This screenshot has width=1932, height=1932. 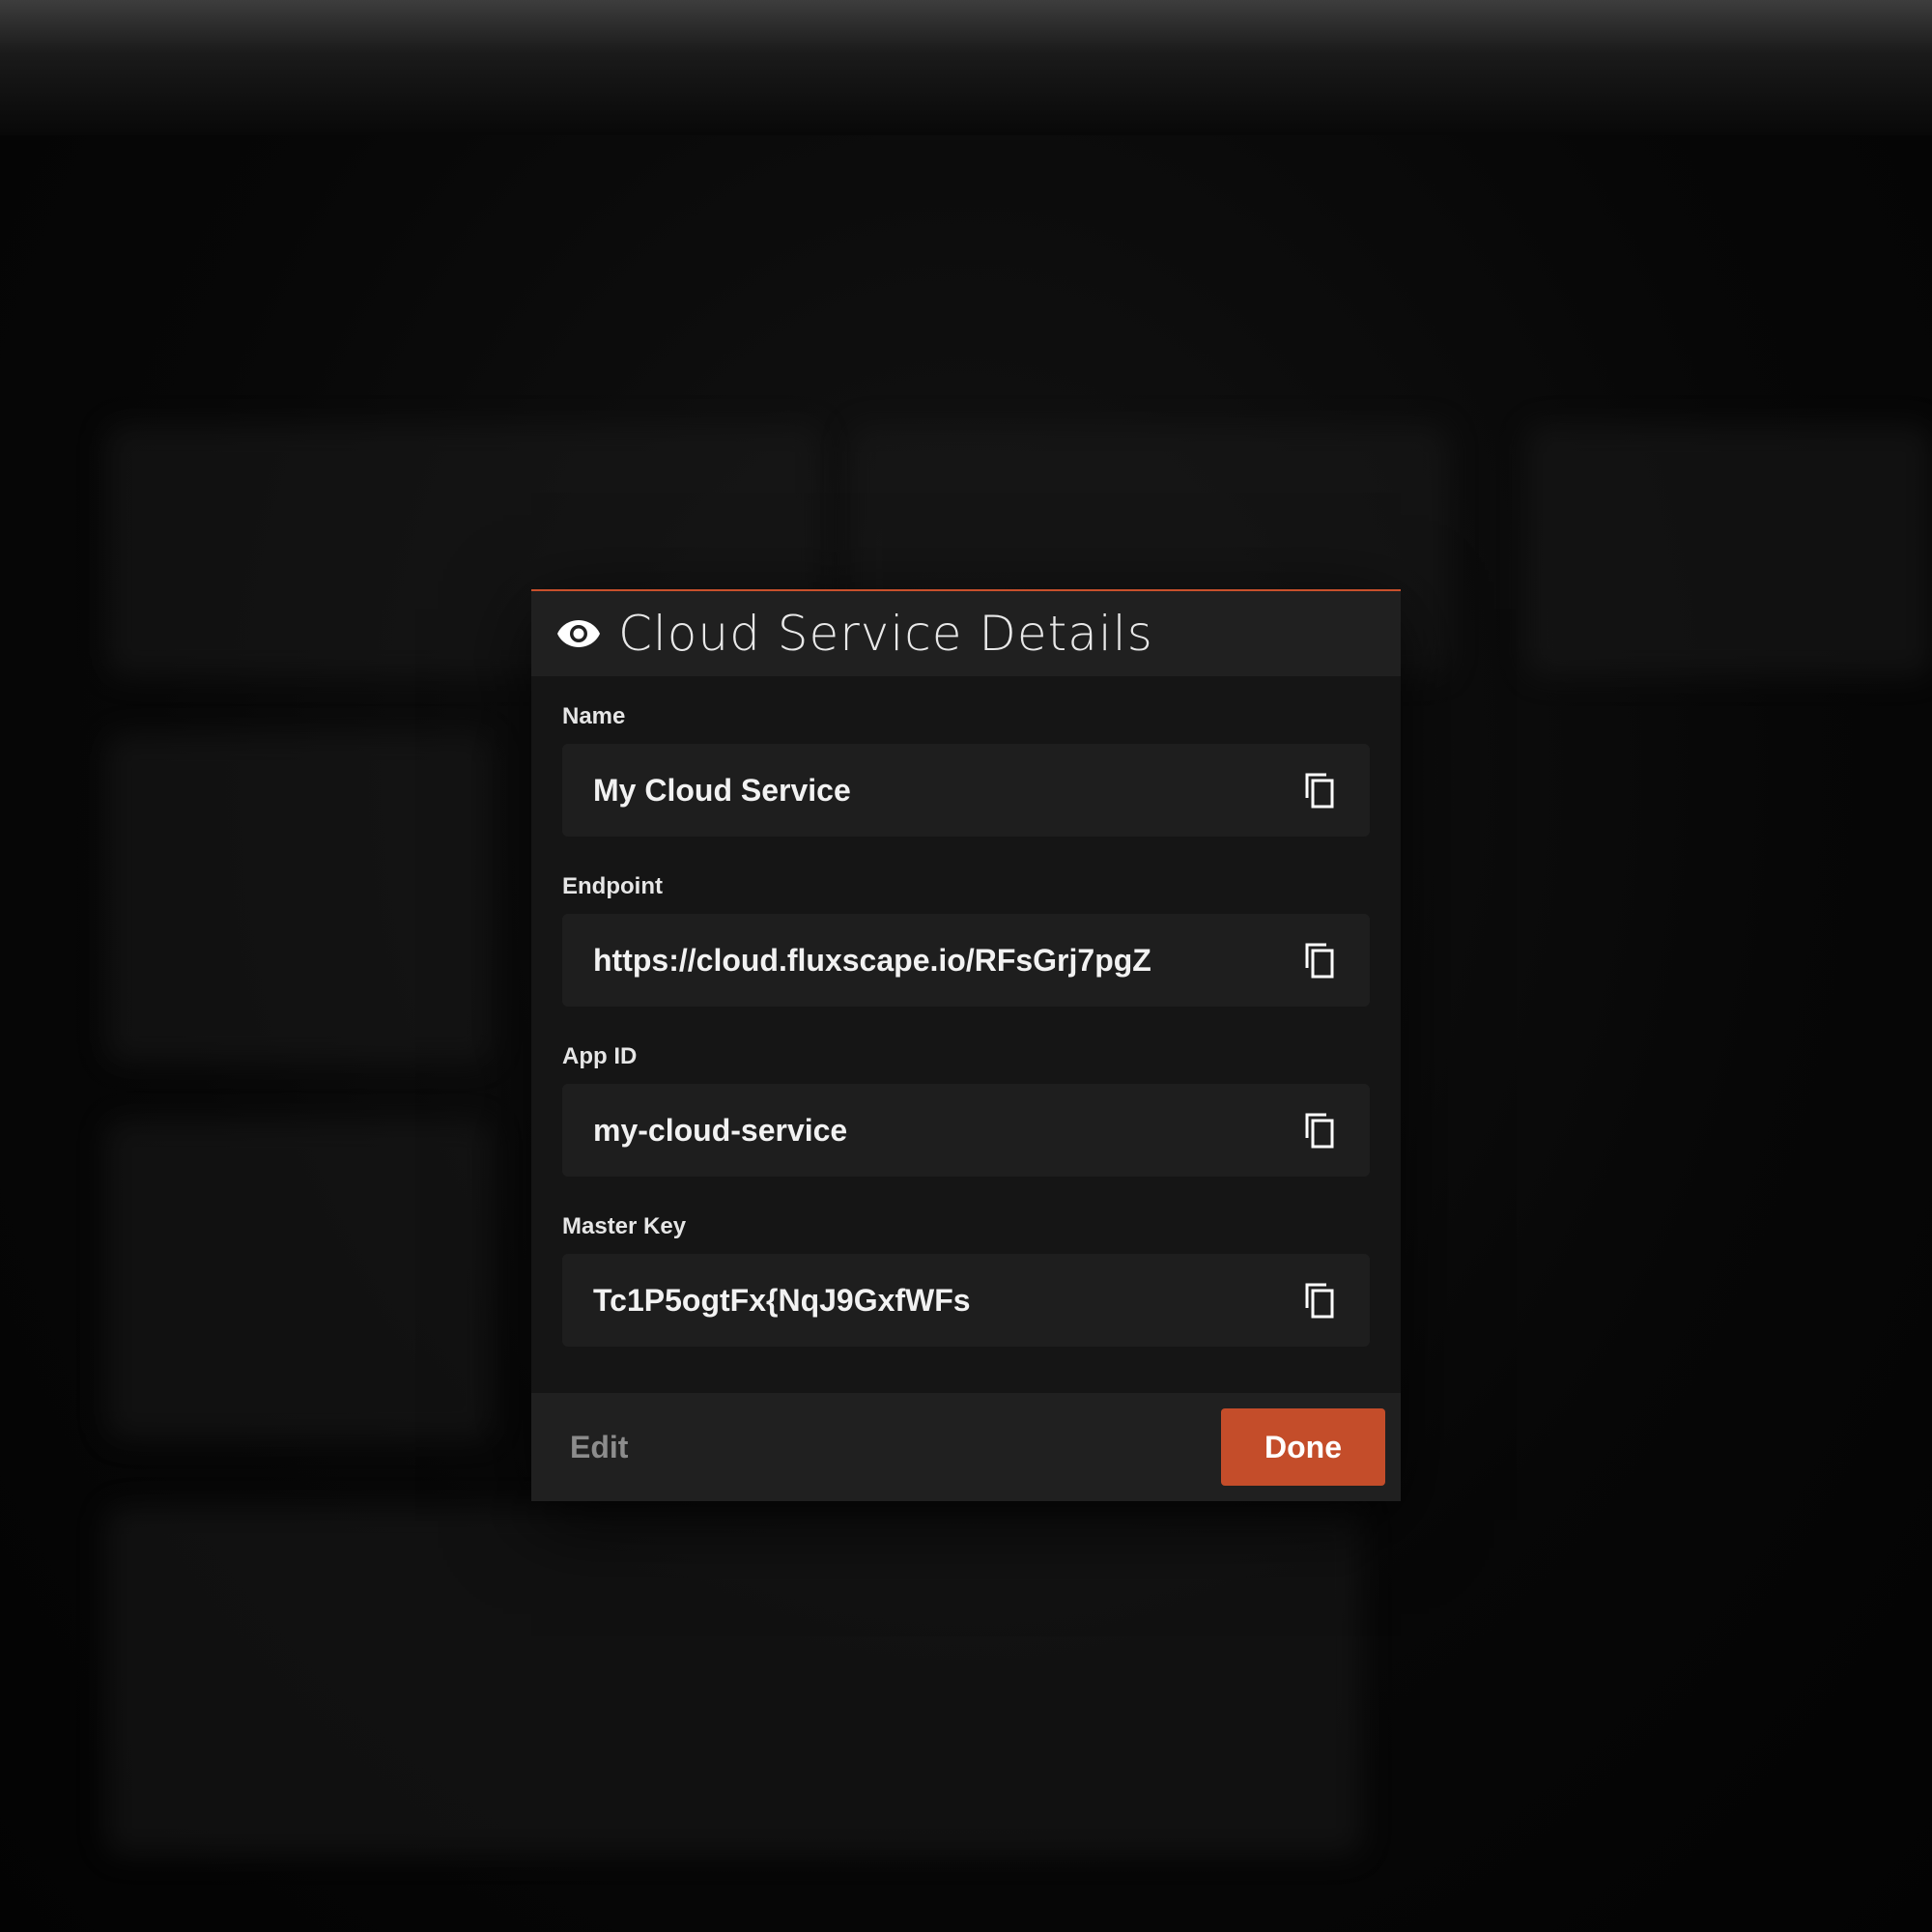 What do you see at coordinates (720, 1130) in the screenshot?
I see `app-id-value: my-cloud-service` at bounding box center [720, 1130].